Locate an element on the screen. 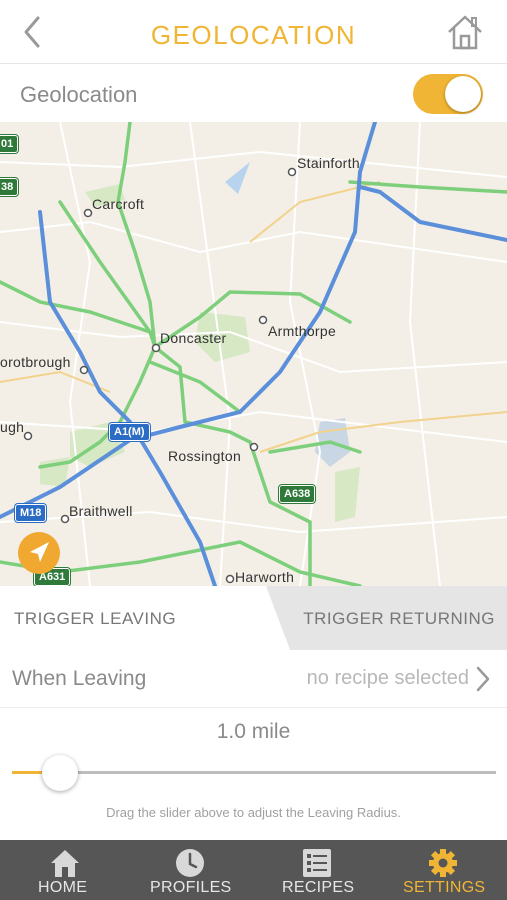  home-button is located at coordinates (465, 32).